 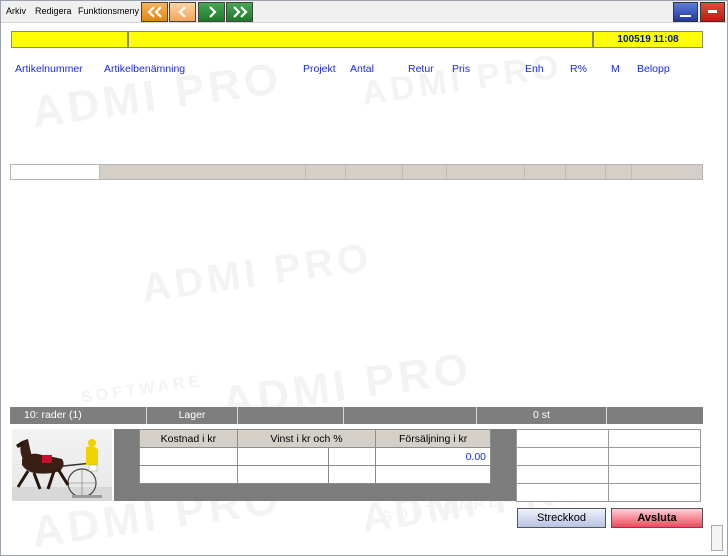 I want to click on column-header-artikelnummer: Artikelnummer, so click(x=49, y=69).